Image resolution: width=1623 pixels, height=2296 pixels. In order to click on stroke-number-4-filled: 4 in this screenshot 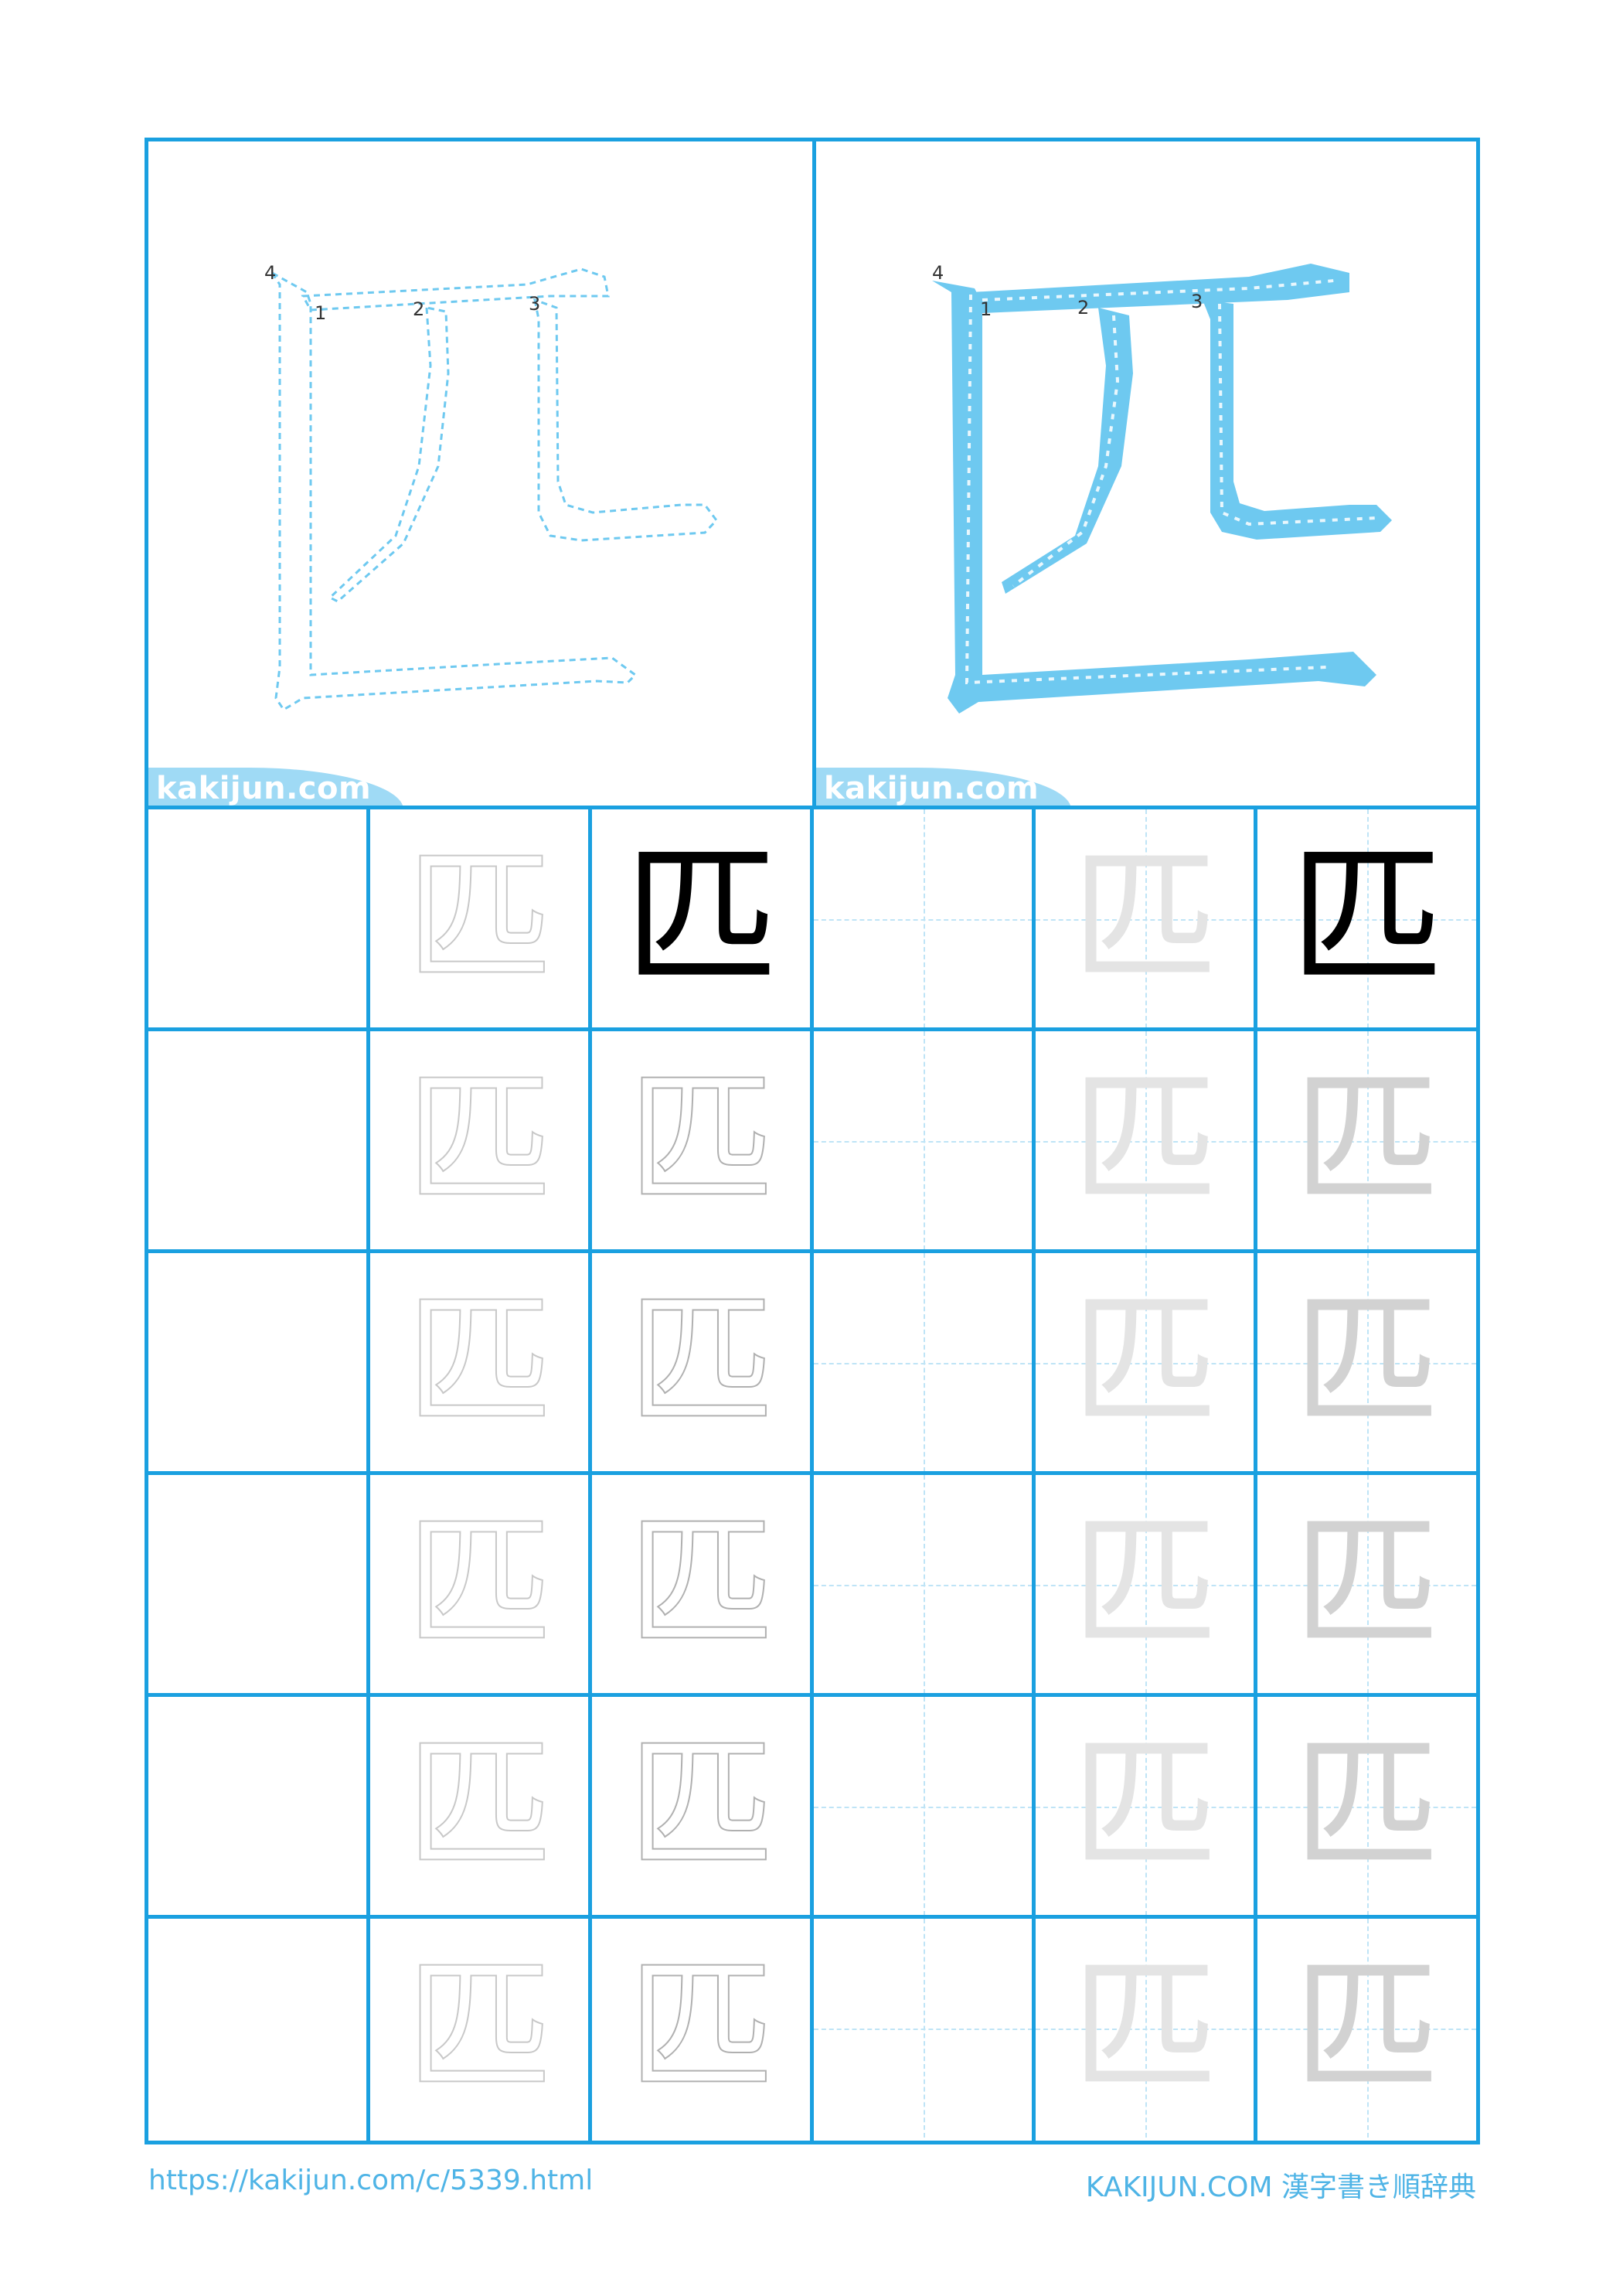, I will do `click(938, 273)`.